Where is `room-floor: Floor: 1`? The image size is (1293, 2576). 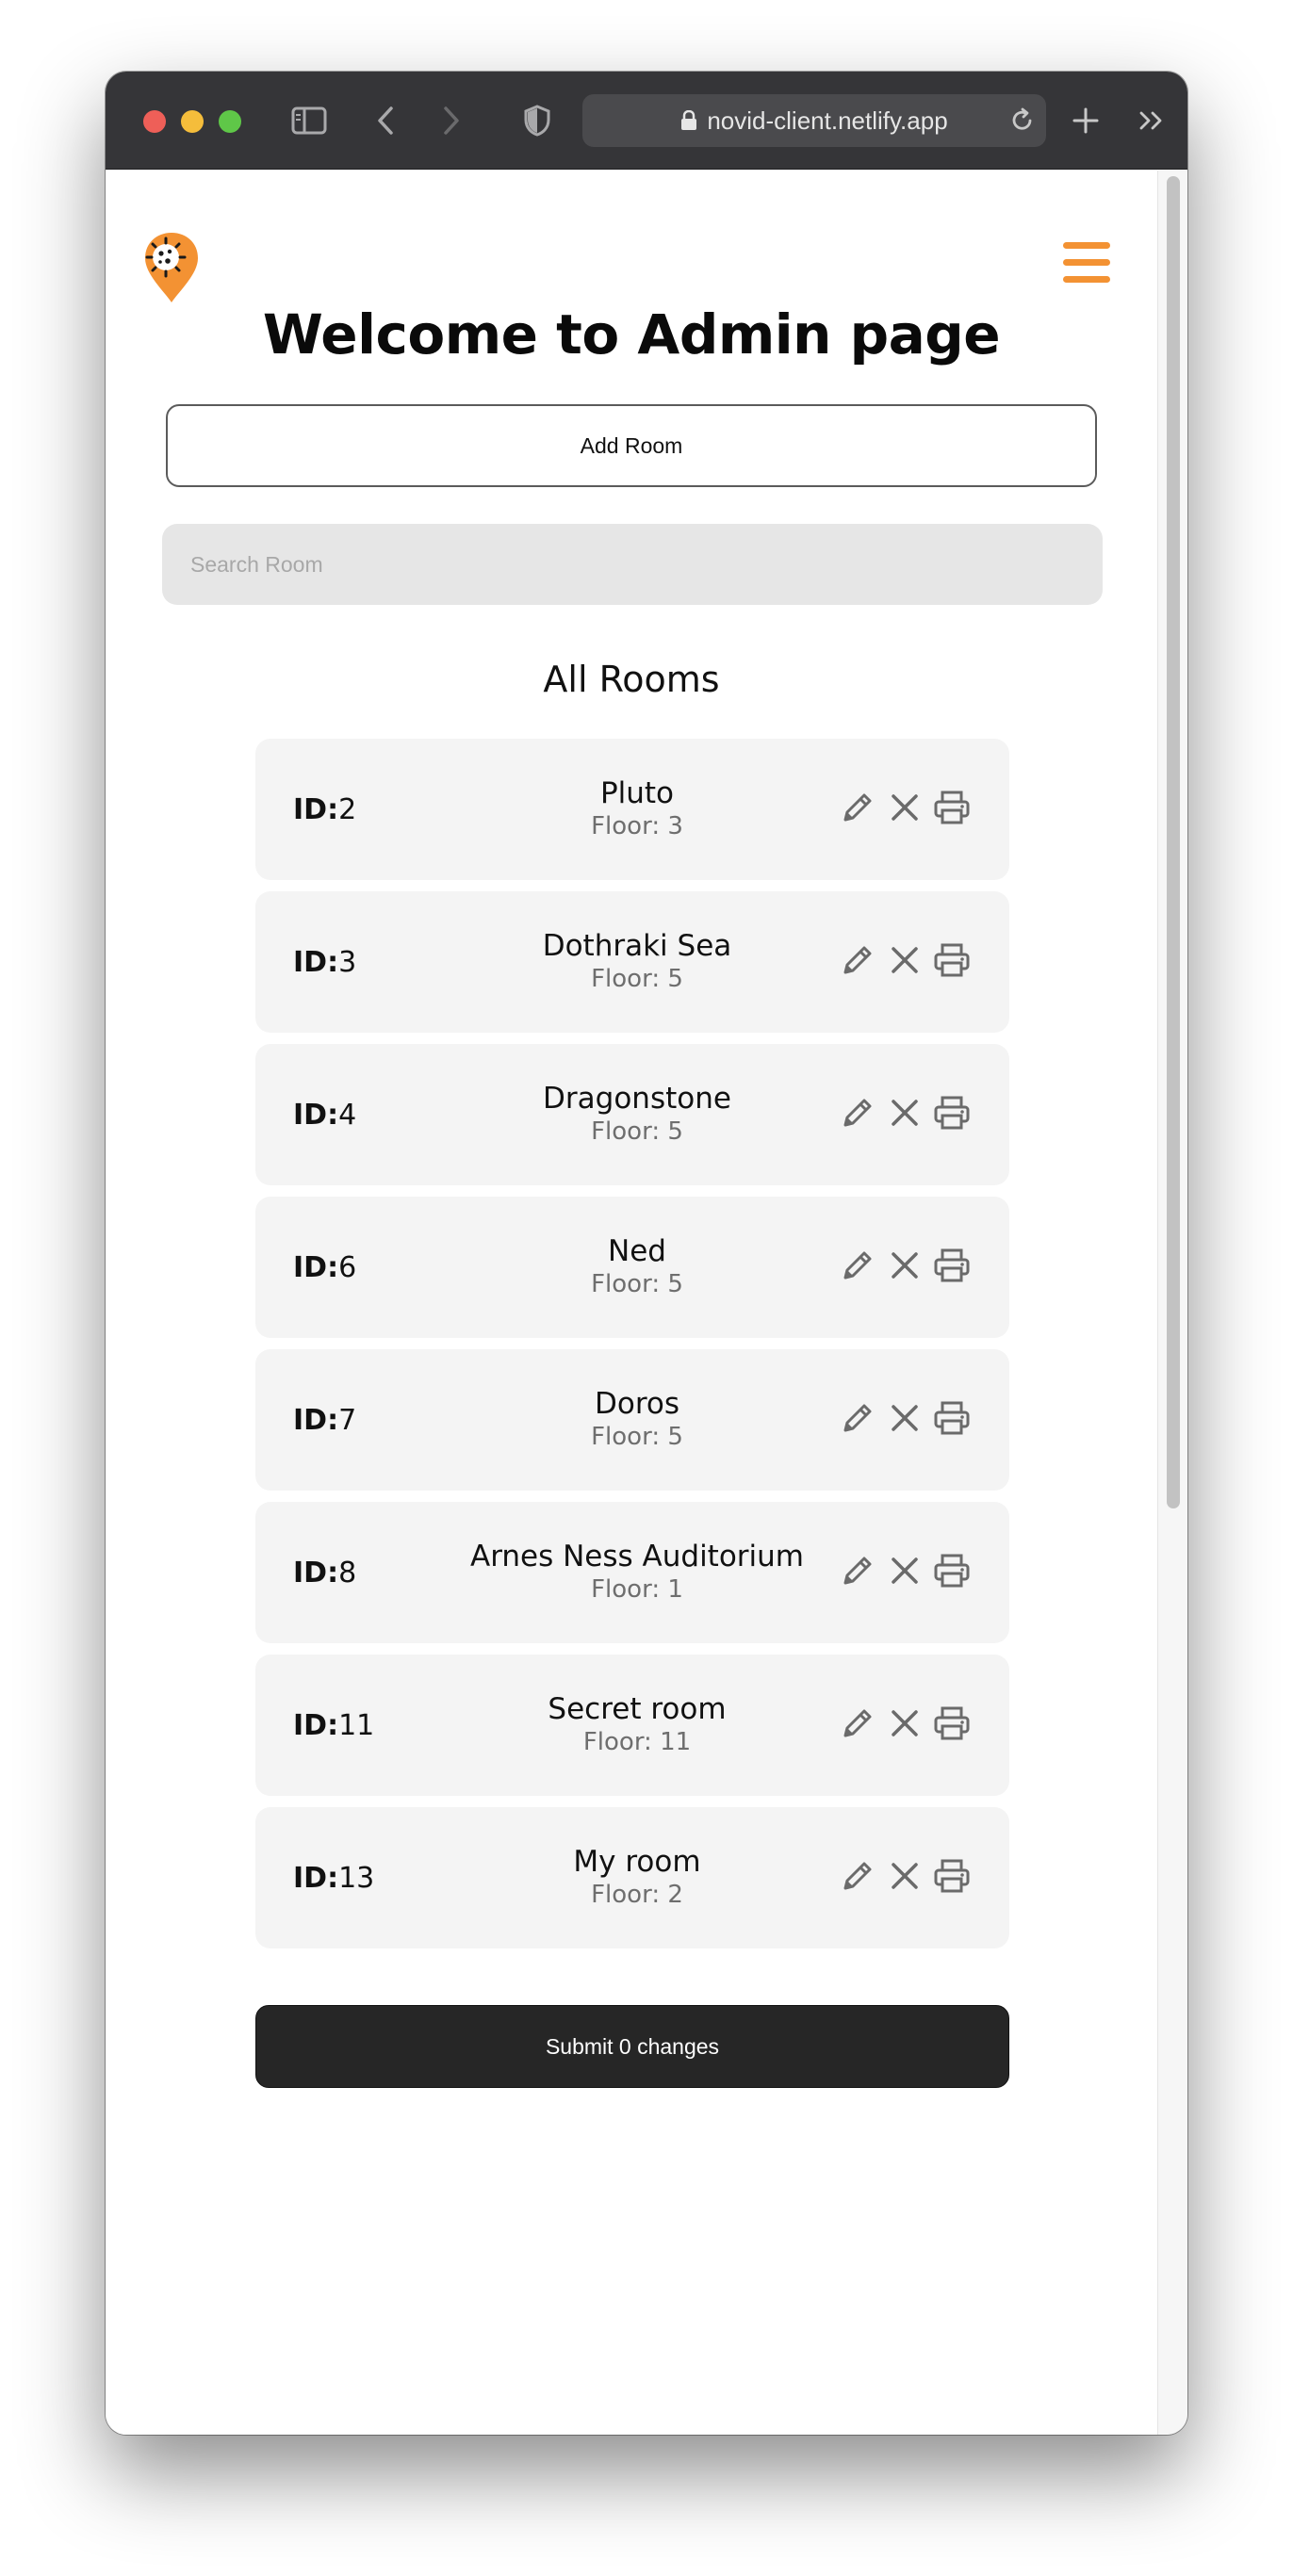
room-floor: Floor: 1 is located at coordinates (637, 1589).